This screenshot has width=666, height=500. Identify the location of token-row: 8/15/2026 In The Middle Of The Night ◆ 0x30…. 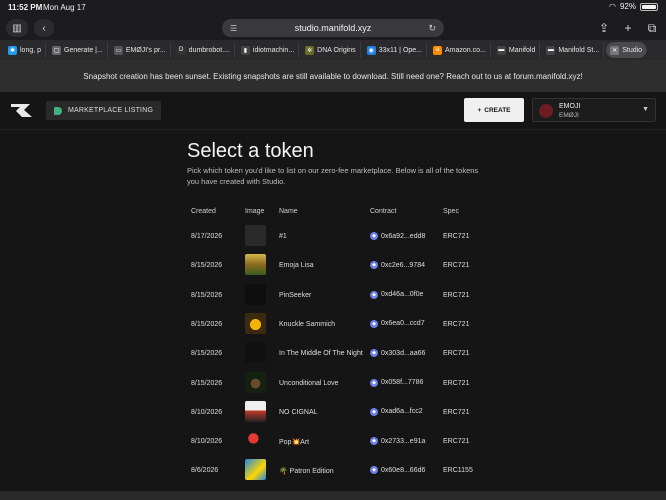
(333, 354).